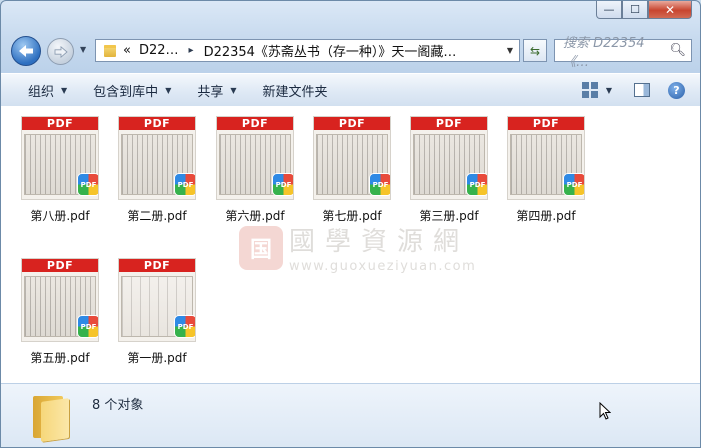  I want to click on file-item: PDF PDF 第六册.pdf, so click(255, 176).